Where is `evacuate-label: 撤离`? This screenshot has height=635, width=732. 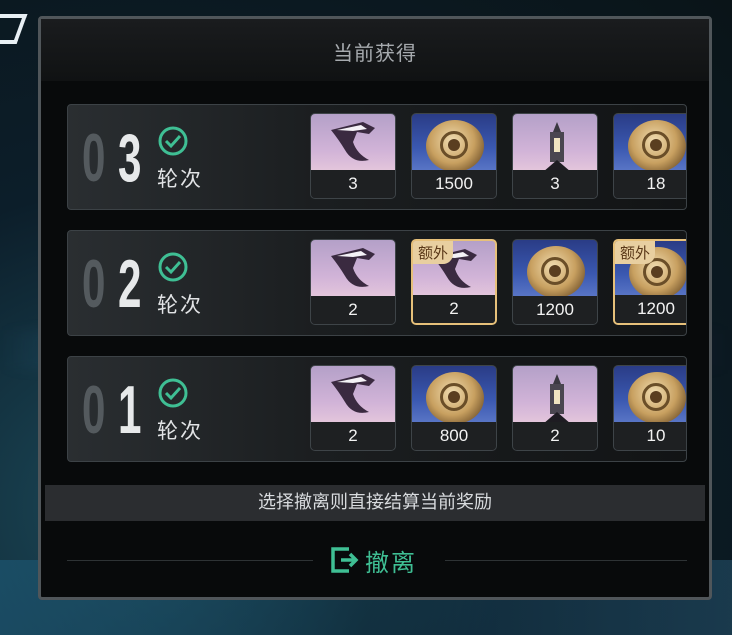 evacuate-label: 撤离 is located at coordinates (391, 562).